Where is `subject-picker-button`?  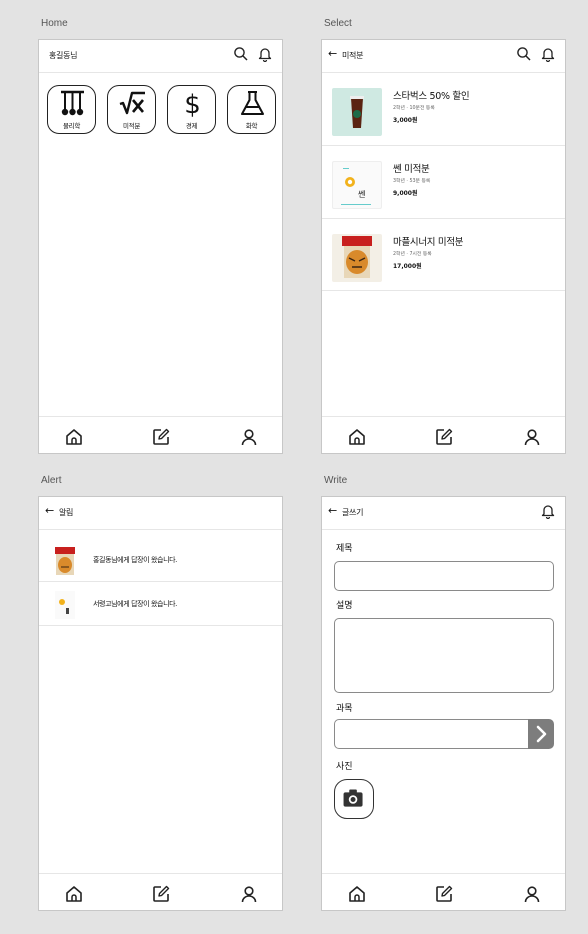 subject-picker-button is located at coordinates (541, 734).